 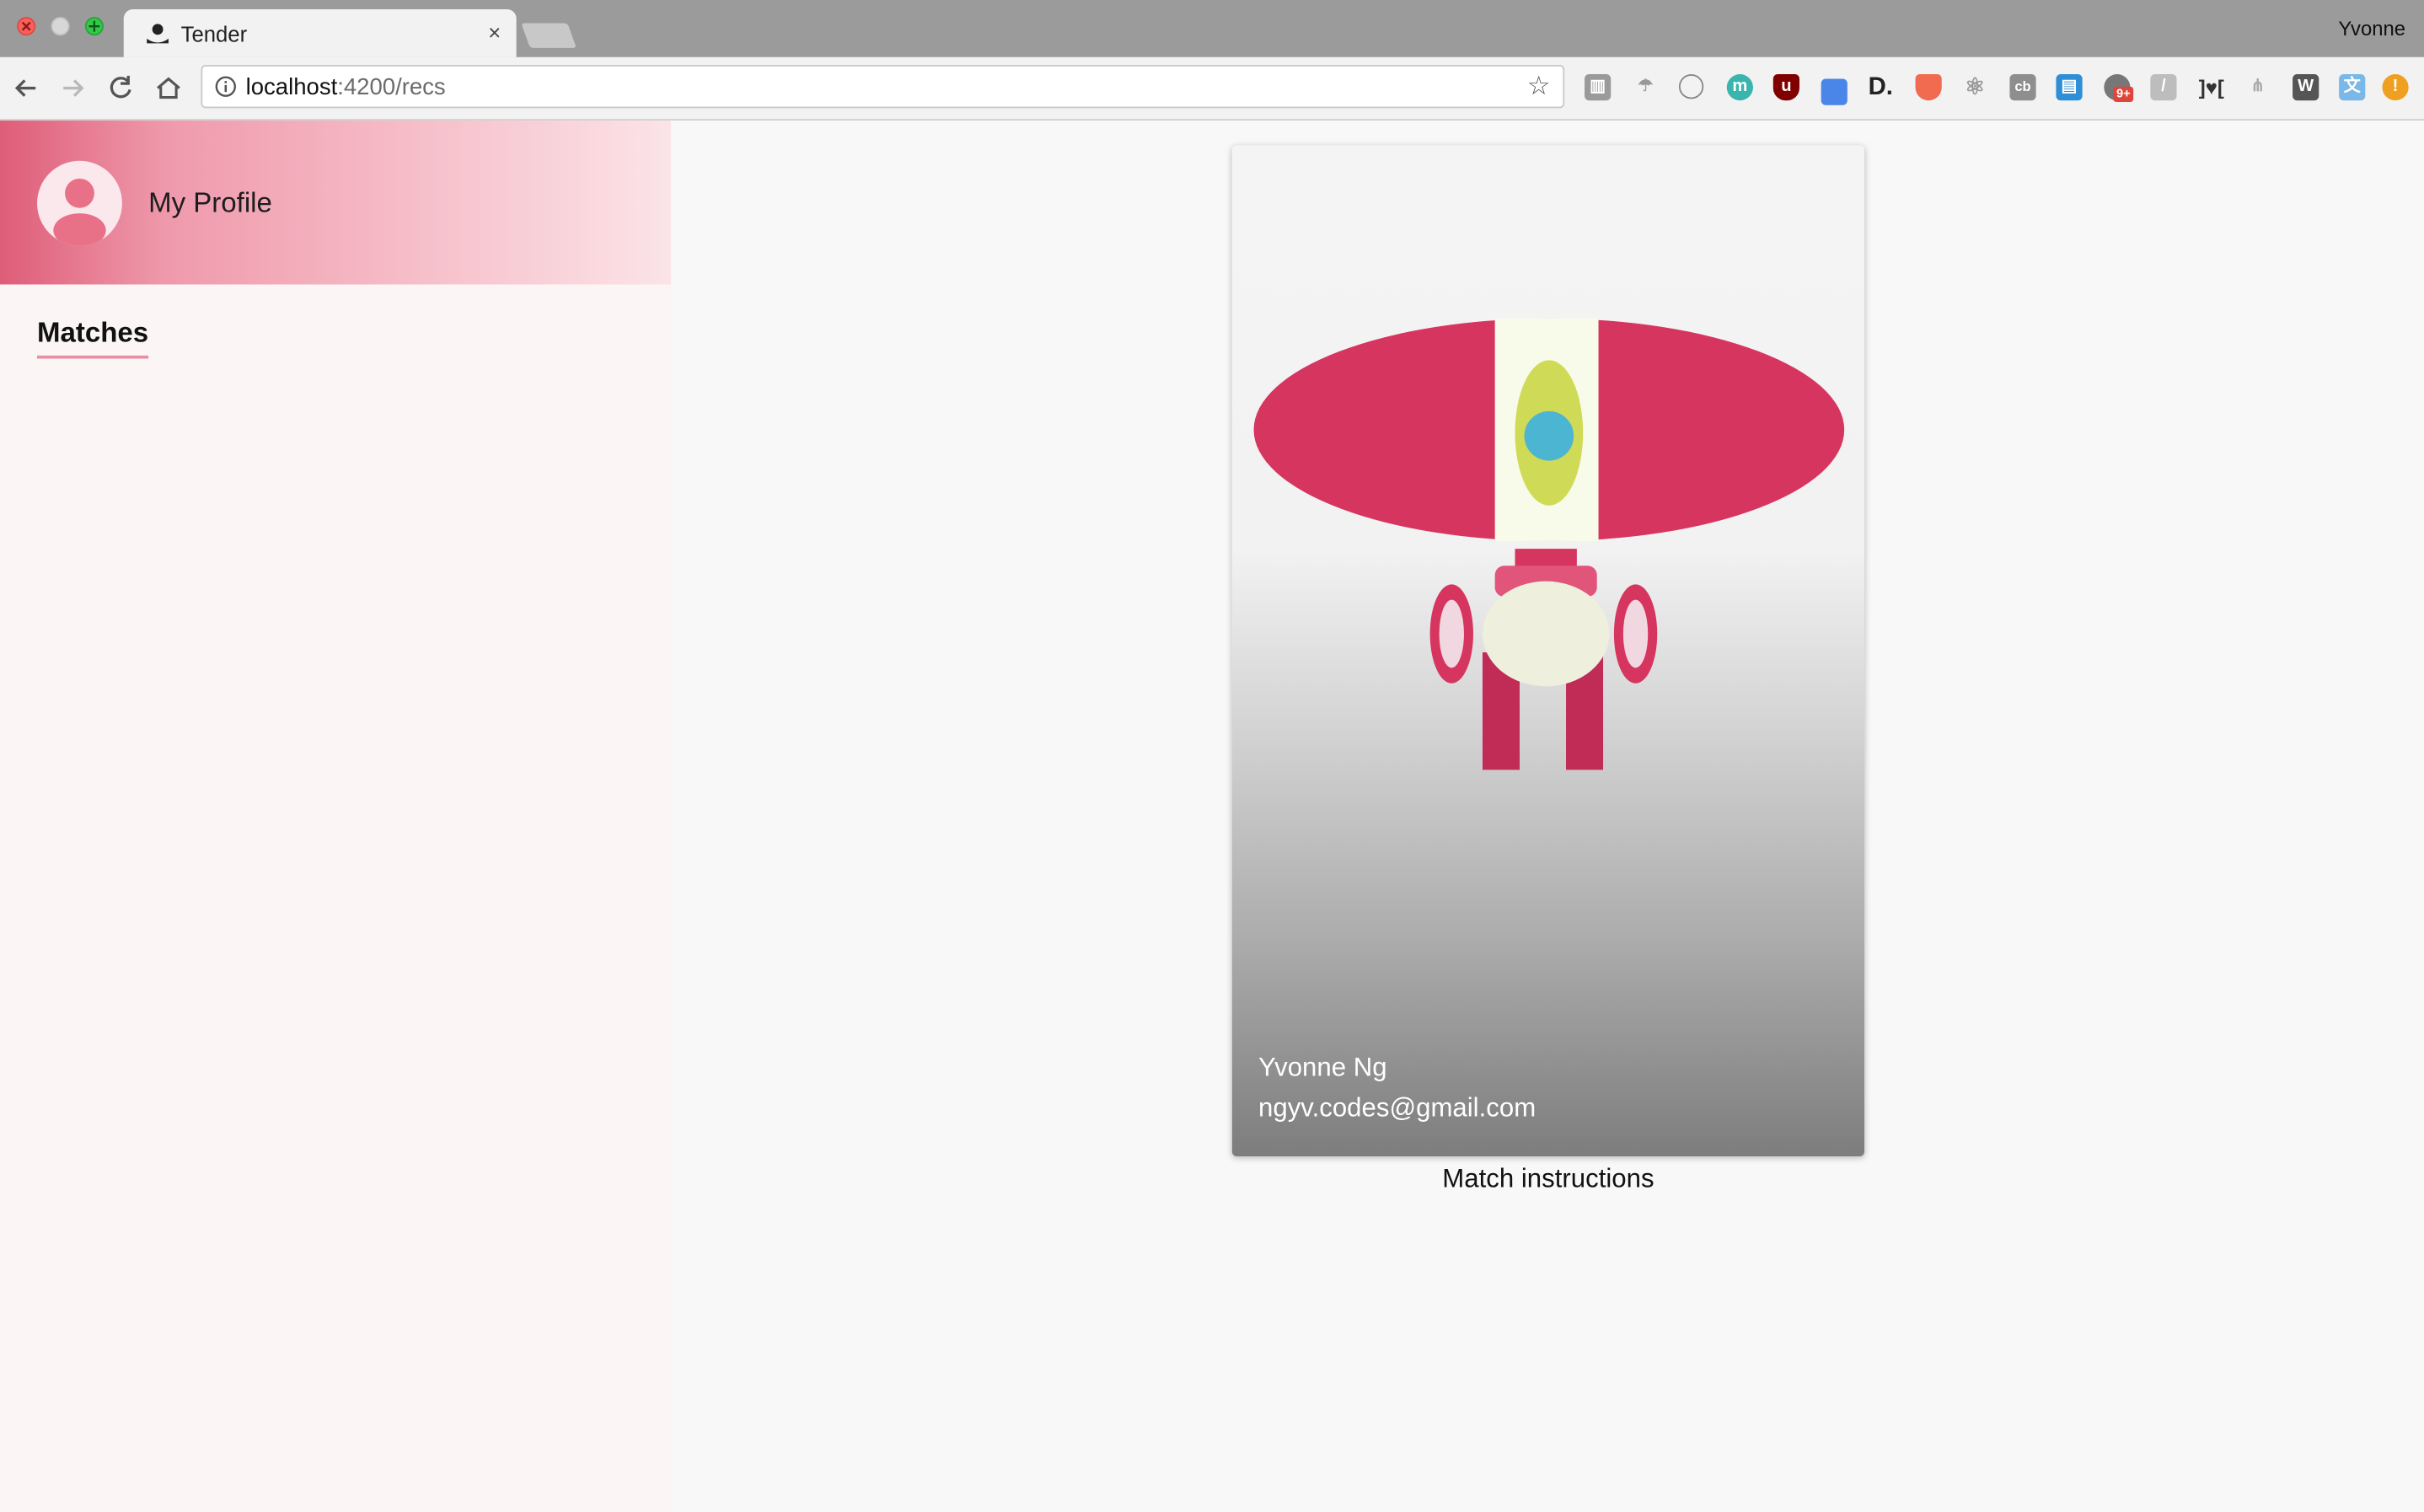 What do you see at coordinates (2164, 87) in the screenshot?
I see `slash-icon: /` at bounding box center [2164, 87].